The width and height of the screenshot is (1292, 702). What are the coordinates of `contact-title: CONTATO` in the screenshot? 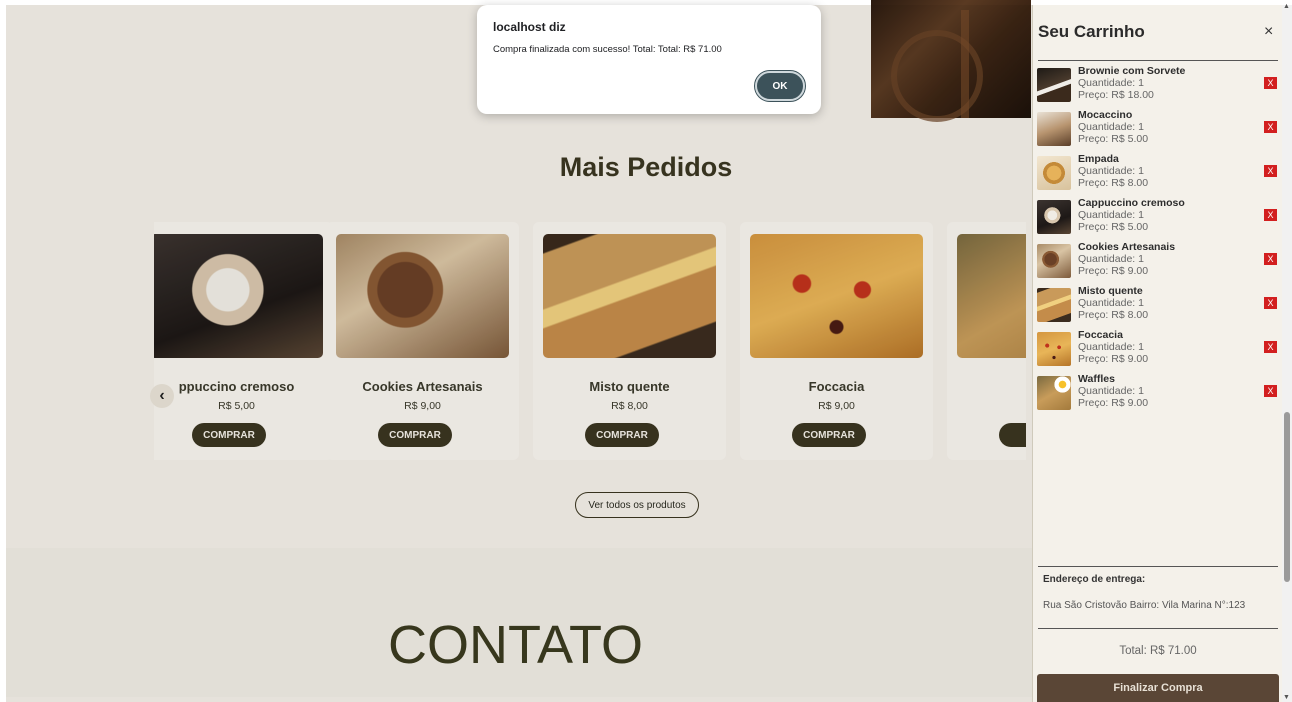 It's located at (515, 645).